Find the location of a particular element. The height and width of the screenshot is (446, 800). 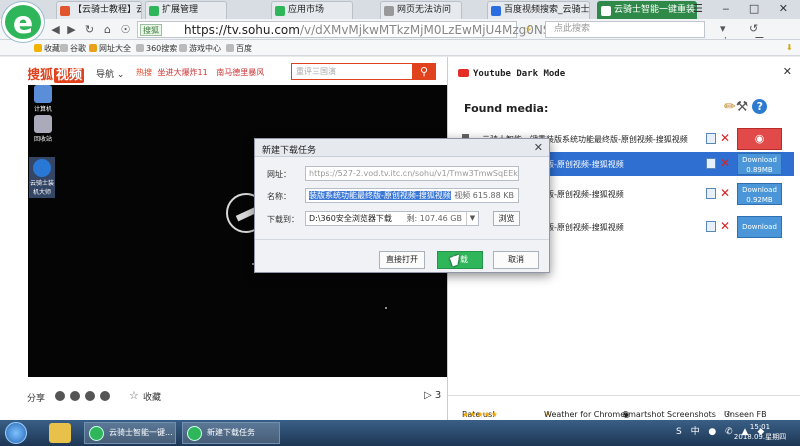

tab-yunqishi-reinstall: 云骑士智能一键重装 is located at coordinates (647, 10).